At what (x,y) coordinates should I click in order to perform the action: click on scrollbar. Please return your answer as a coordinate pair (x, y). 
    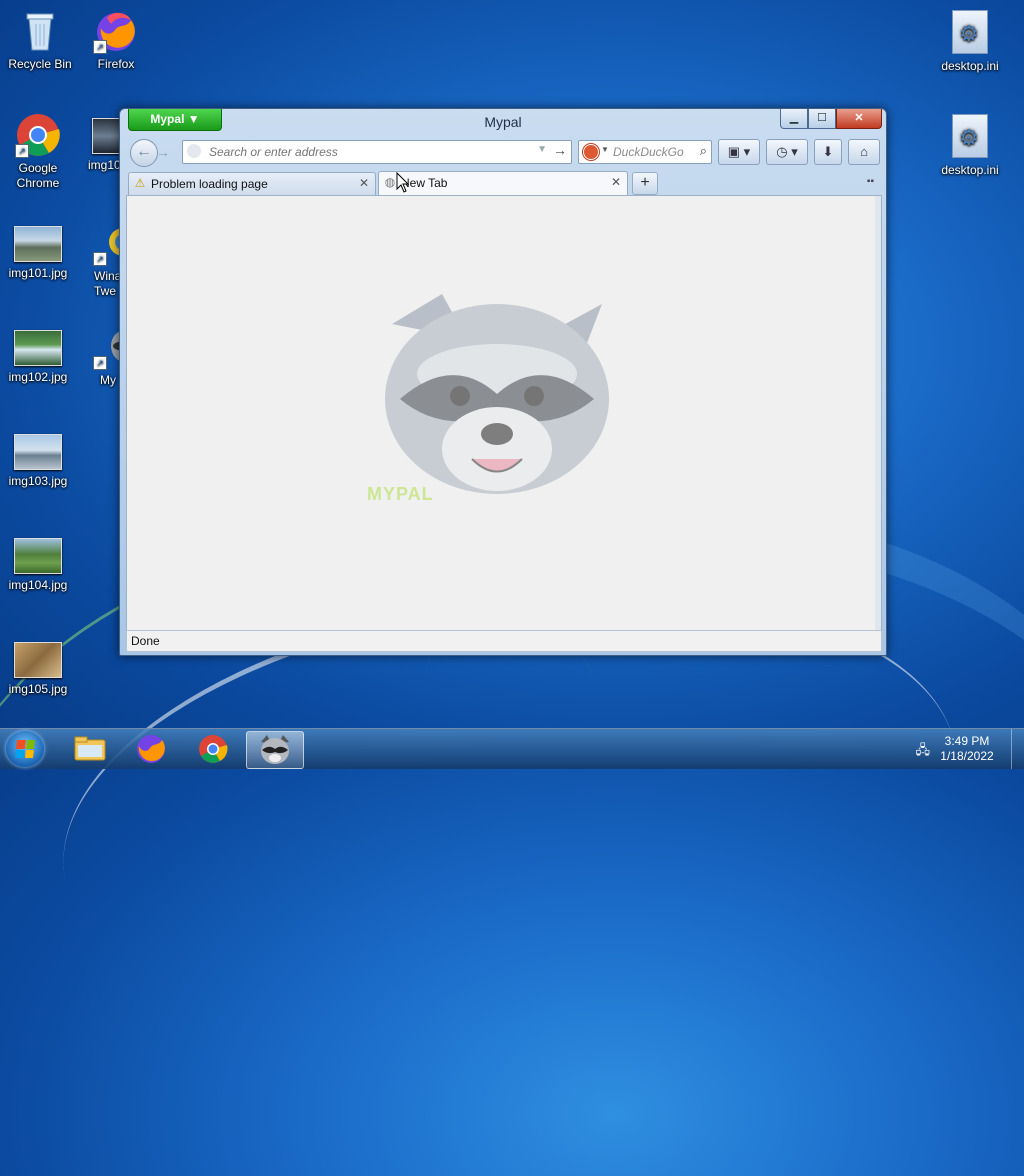
    Looking at the image, I should click on (878, 413).